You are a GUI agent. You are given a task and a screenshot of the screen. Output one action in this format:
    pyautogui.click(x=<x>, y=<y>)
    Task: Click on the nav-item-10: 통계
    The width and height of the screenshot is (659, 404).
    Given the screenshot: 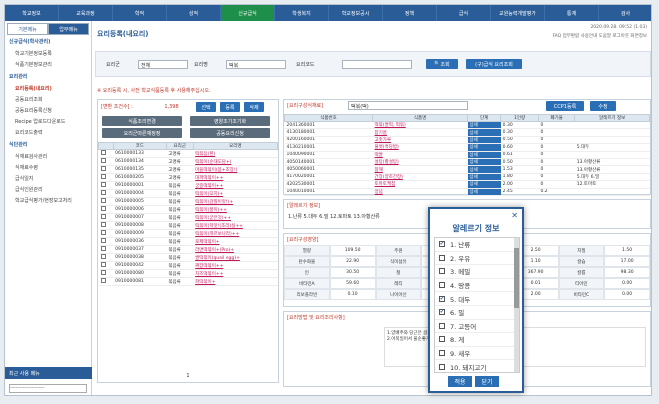 What is the action you would take?
    pyautogui.click(x=572, y=13)
    